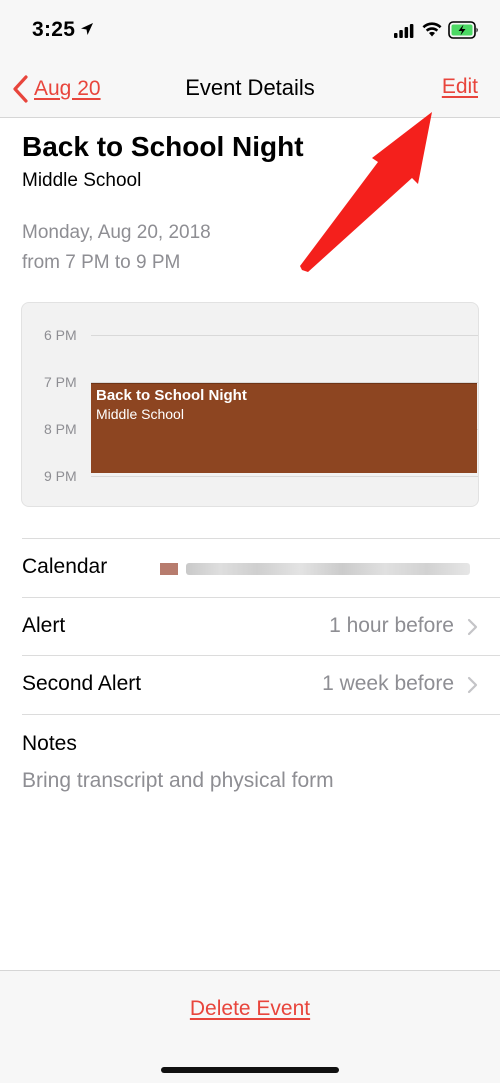  What do you see at coordinates (463, 30) in the screenshot?
I see `battery-charging-icon` at bounding box center [463, 30].